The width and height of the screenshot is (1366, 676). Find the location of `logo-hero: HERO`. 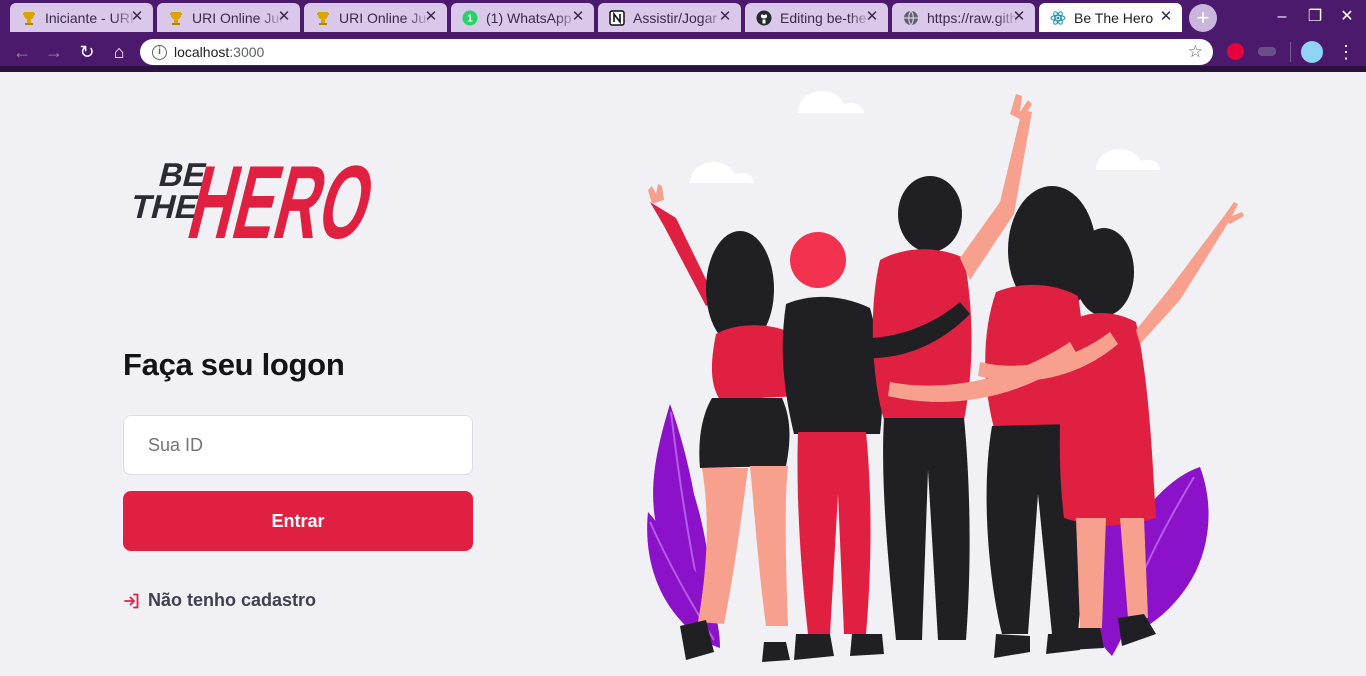

logo-hero: HERO is located at coordinates (276, 193).